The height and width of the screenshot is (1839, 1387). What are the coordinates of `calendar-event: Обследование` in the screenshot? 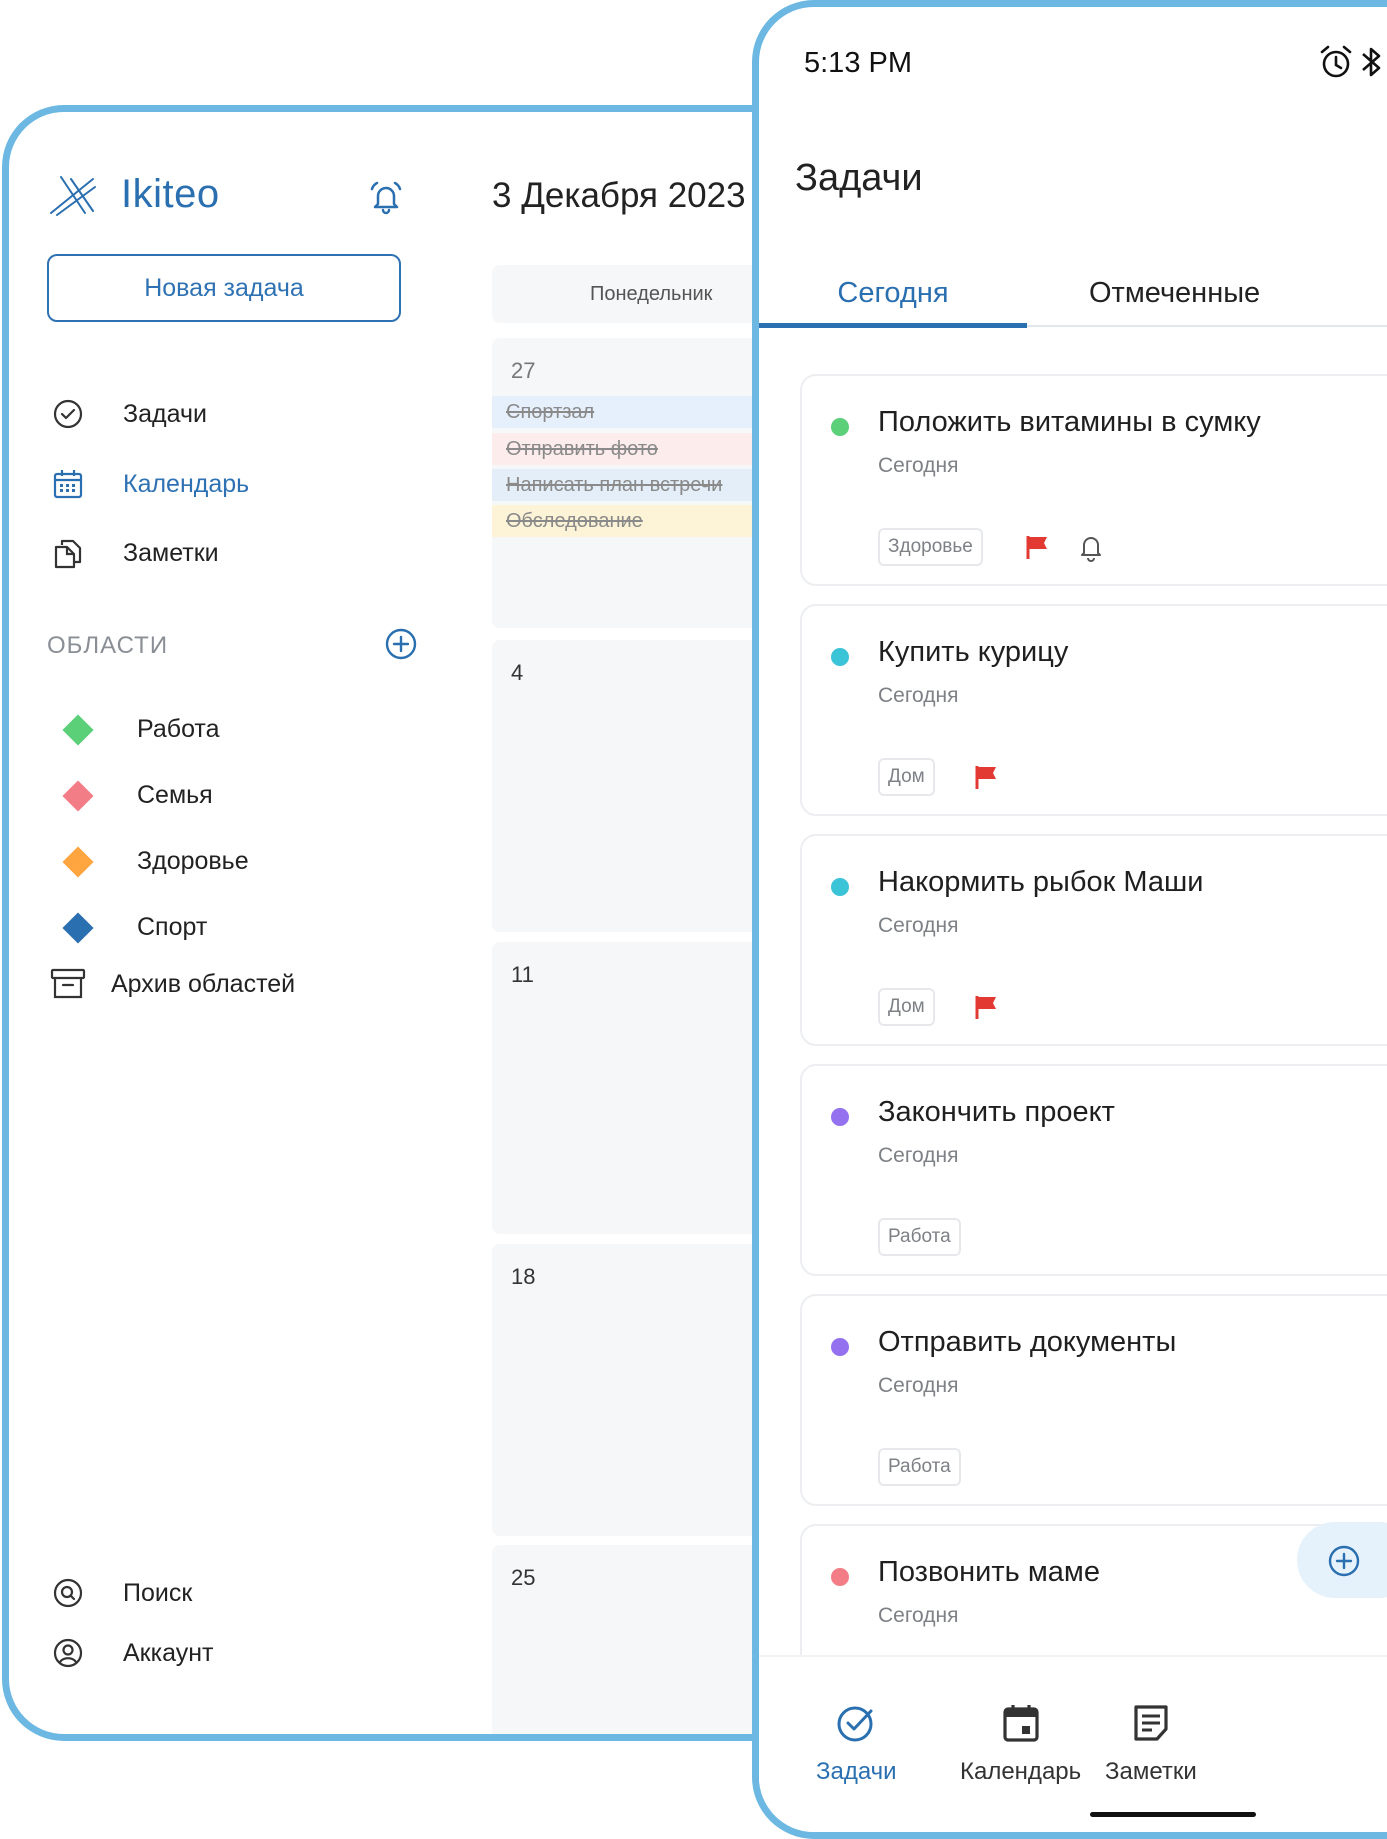 It's located at (637, 521).